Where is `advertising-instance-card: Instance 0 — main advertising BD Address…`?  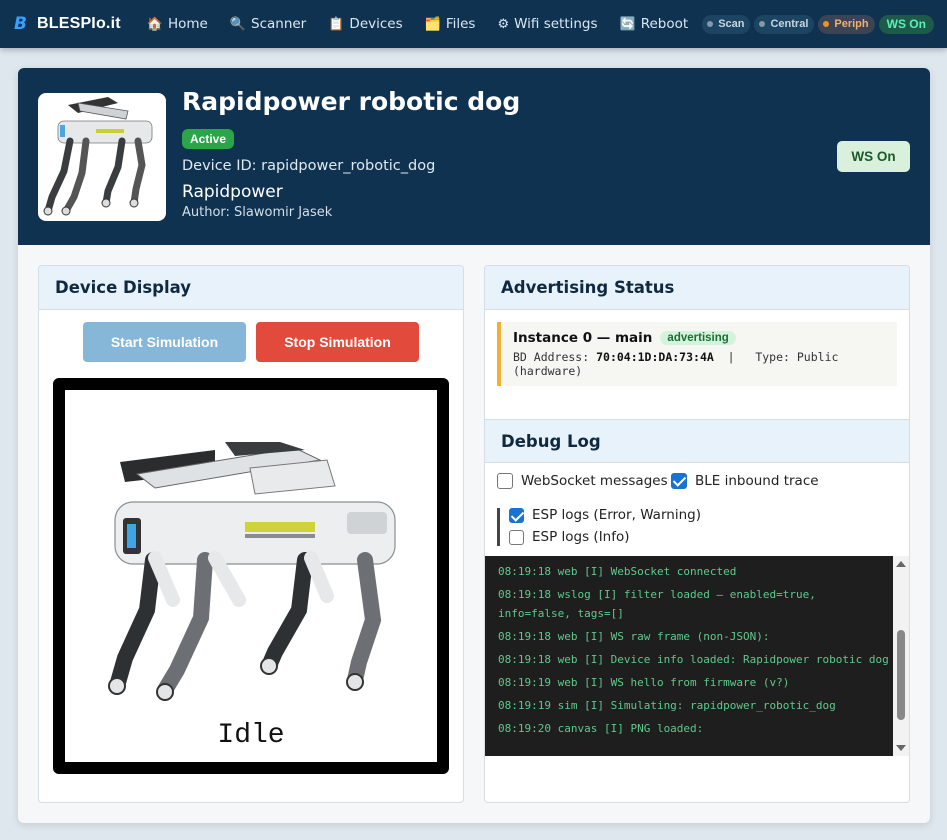
advertising-instance-card: Instance 0 — main advertising BD Address… is located at coordinates (697, 354).